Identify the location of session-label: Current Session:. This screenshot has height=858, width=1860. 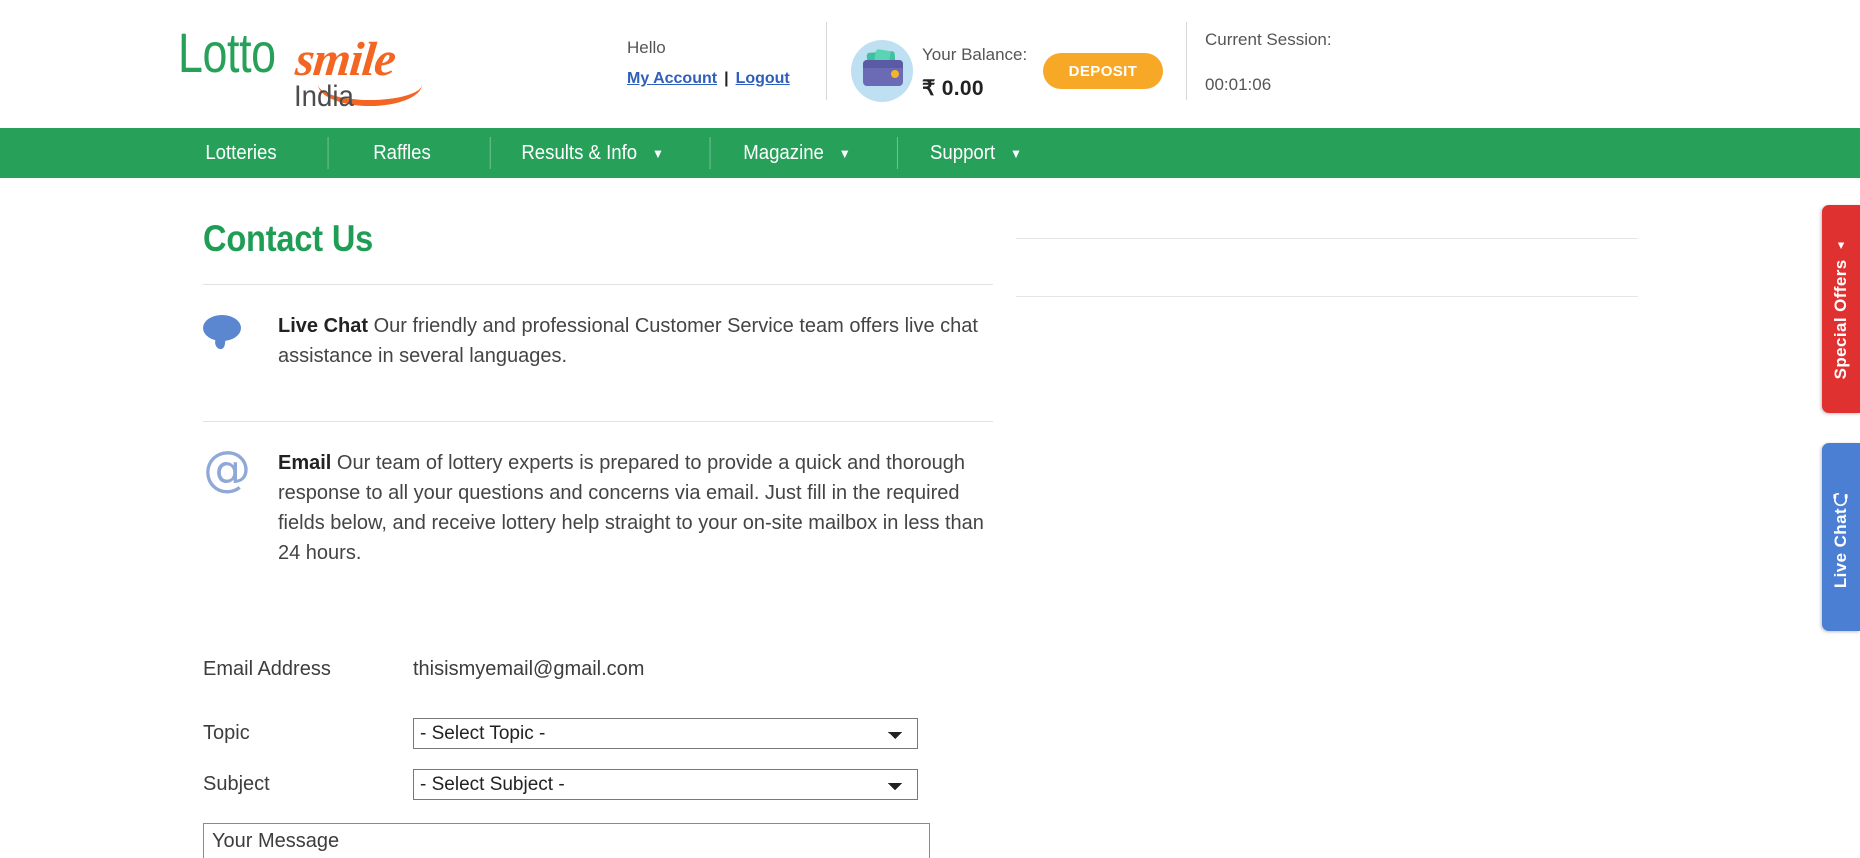
(1268, 39).